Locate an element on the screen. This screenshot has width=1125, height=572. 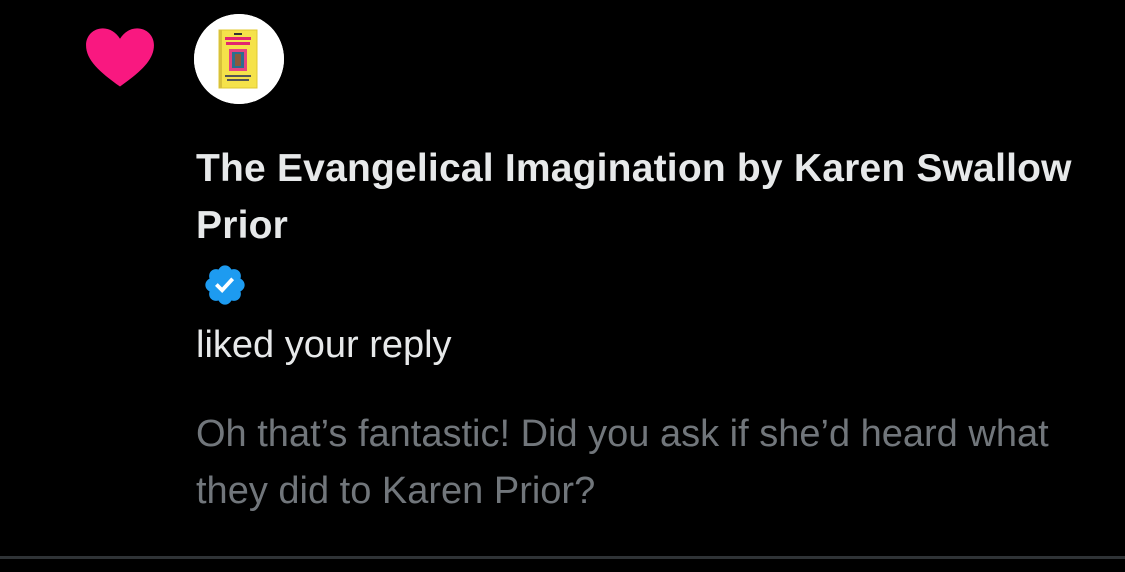
action-text: liked your reply is located at coordinates (324, 345).